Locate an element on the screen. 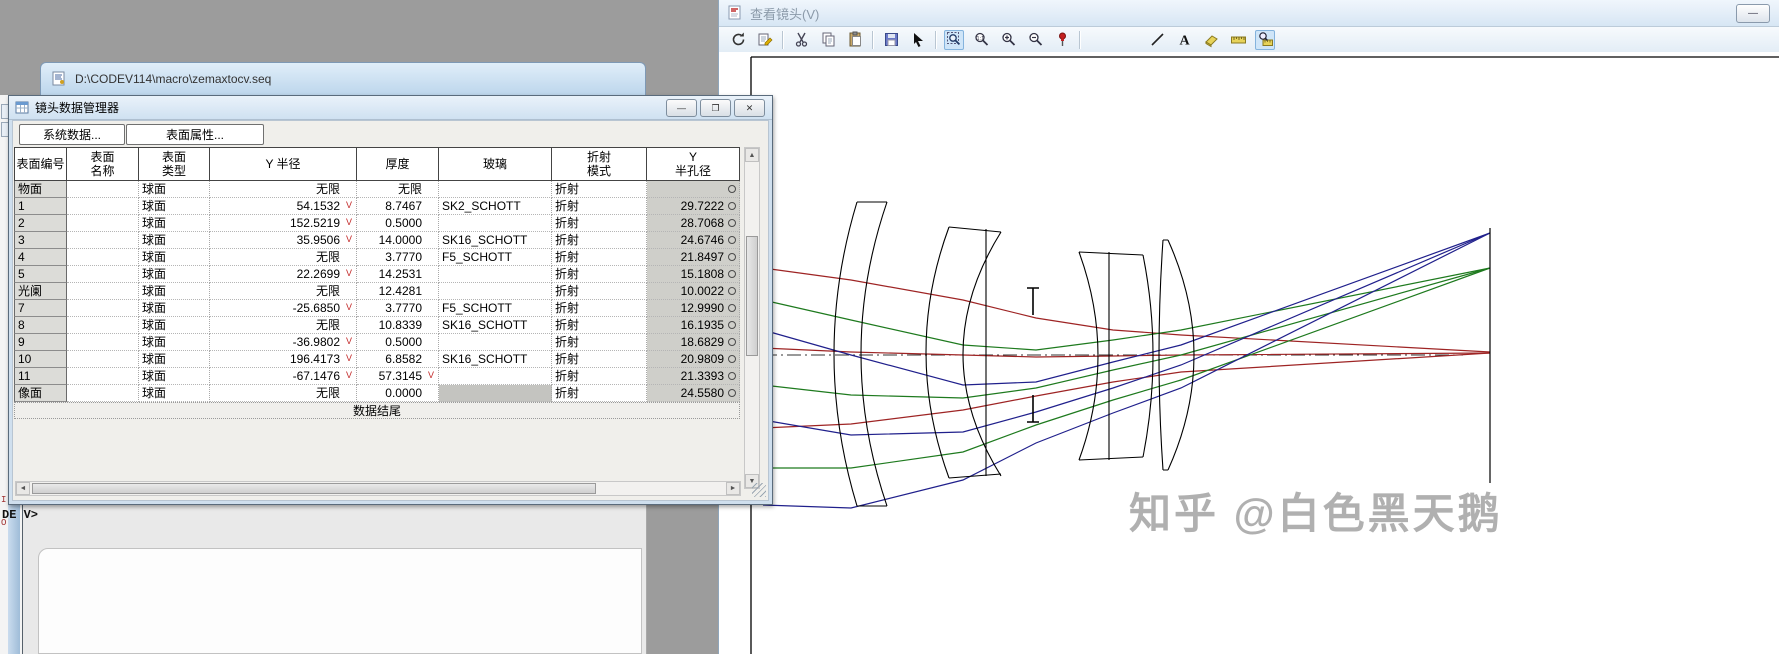 The width and height of the screenshot is (1779, 654). thickness-cell: 10.8339 is located at coordinates (398, 325).